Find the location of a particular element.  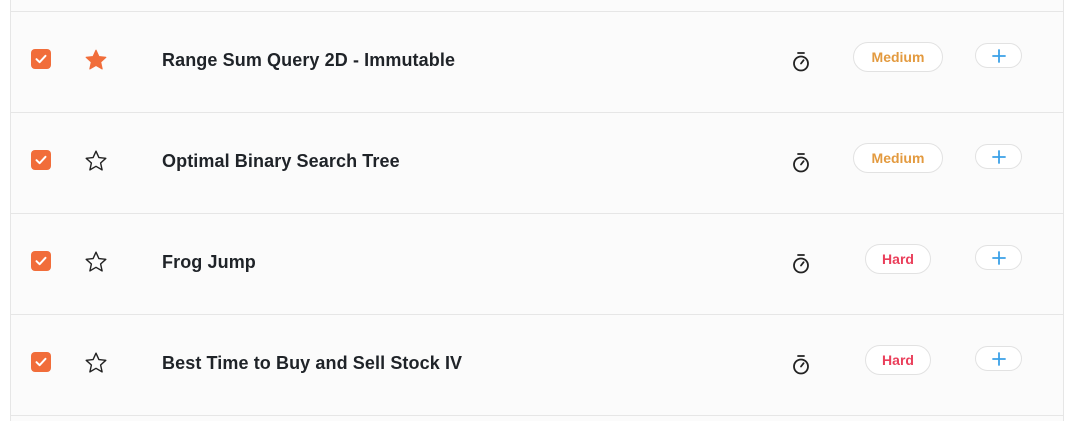

problem-title: Range Sum Query 2D - Immutable is located at coordinates (308, 60).